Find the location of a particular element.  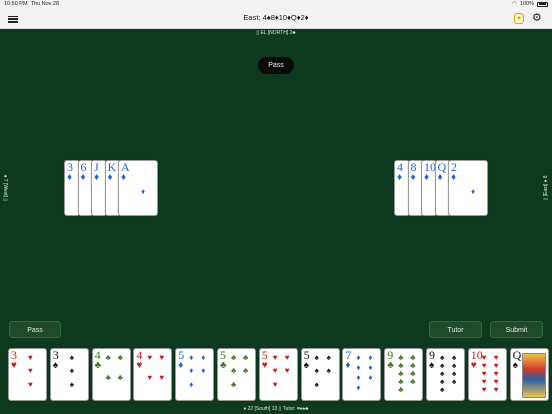

hand-card: 4 ♥ ♥ ♥ ♥ ♥ is located at coordinates (153, 374).